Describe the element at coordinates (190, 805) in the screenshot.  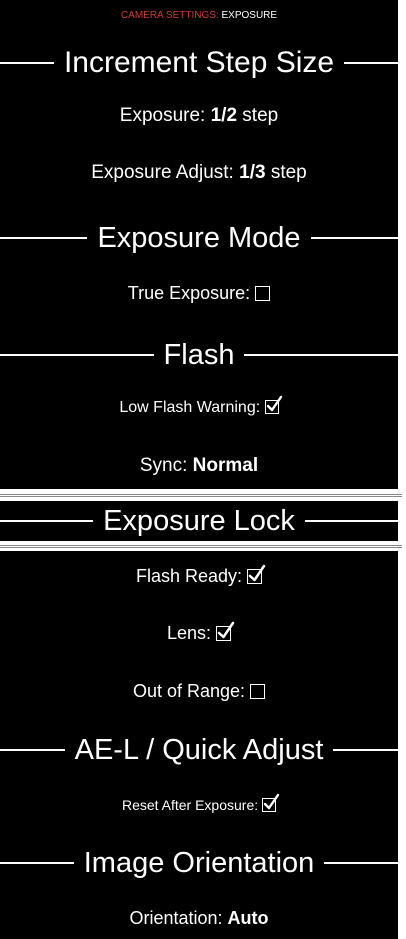
I see `setting-label: Reset After Exposure:` at that location.